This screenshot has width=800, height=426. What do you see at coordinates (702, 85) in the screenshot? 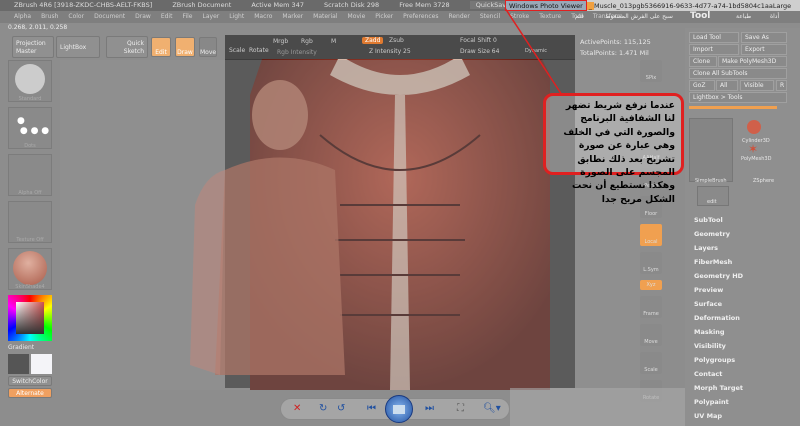
I see `goz-button: GoZ` at bounding box center [702, 85].